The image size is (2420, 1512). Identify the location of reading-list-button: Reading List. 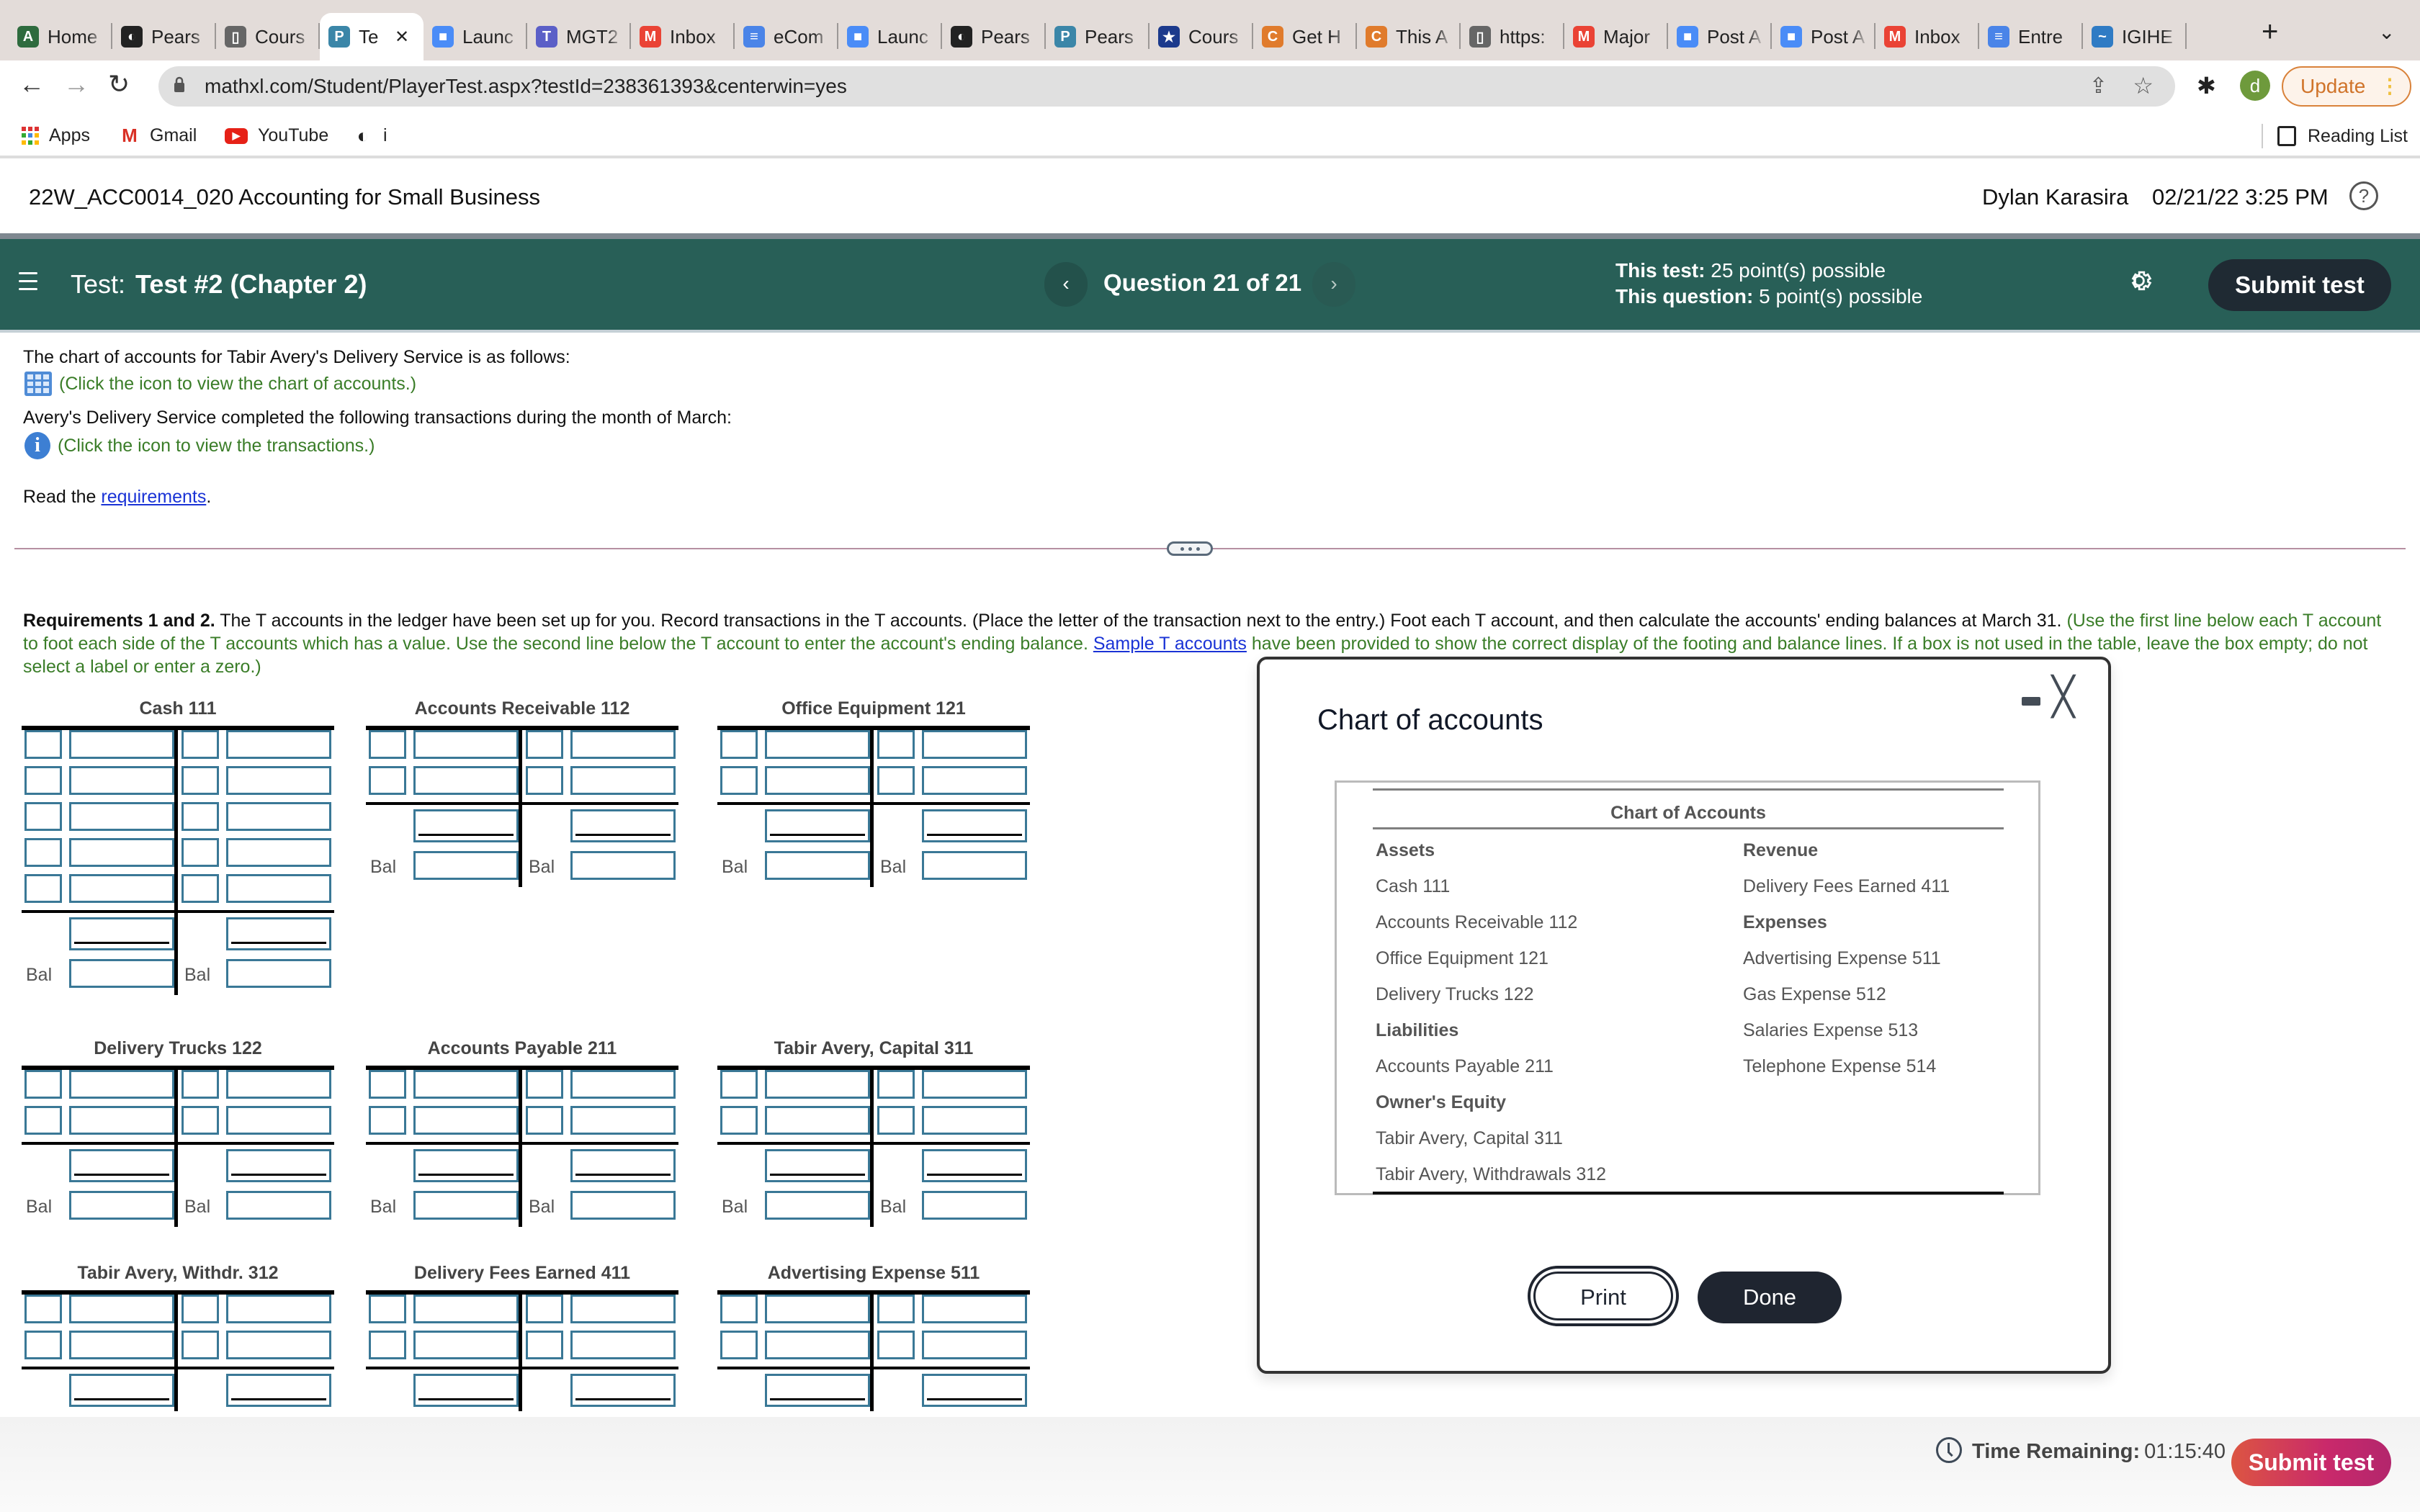
(2335, 136).